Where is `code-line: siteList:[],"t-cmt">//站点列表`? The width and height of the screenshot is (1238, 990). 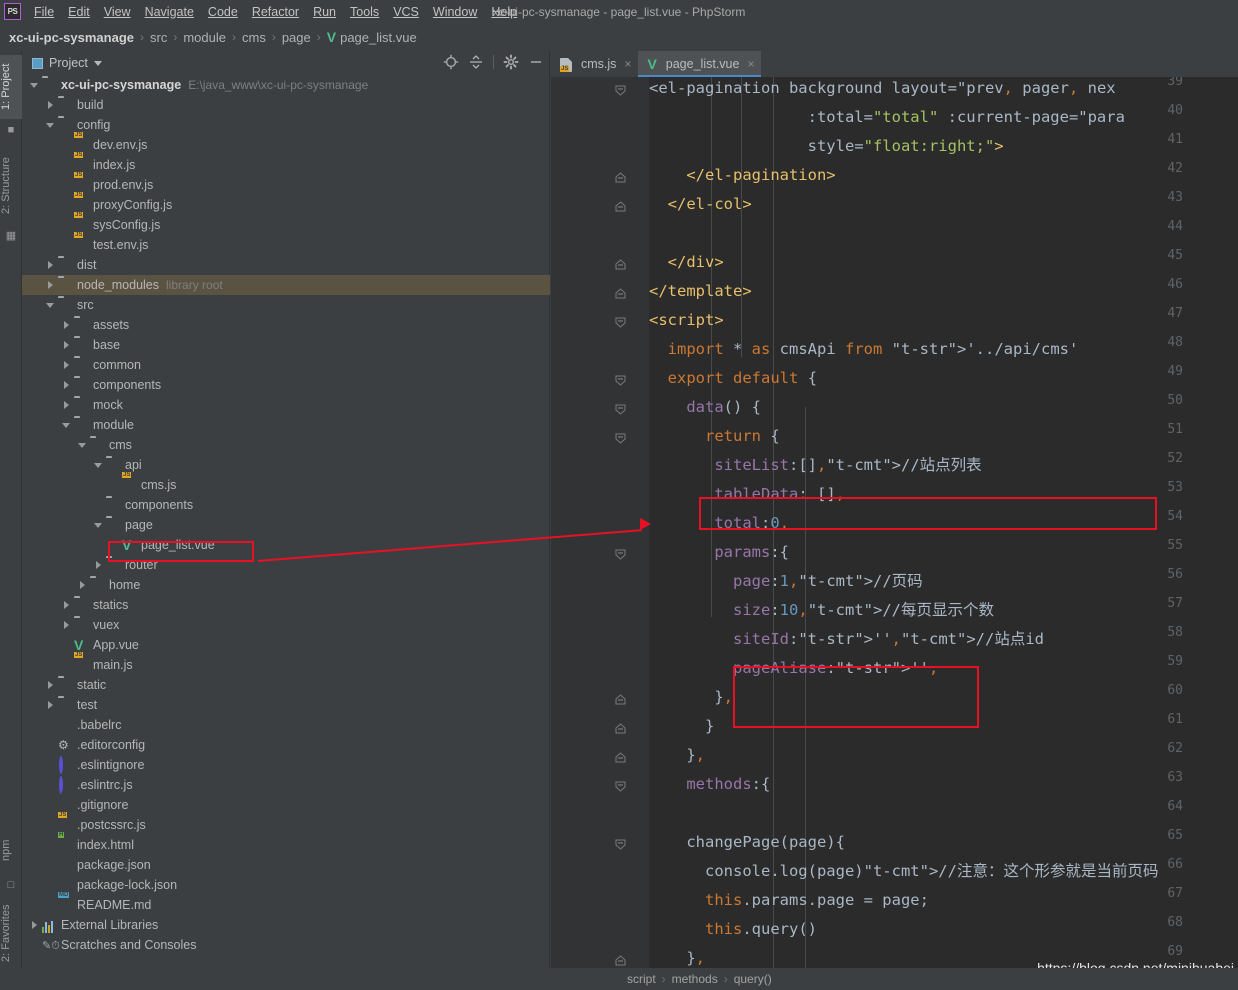
code-line: siteList:[],"t-cmt">//站点列表 is located at coordinates (815, 465).